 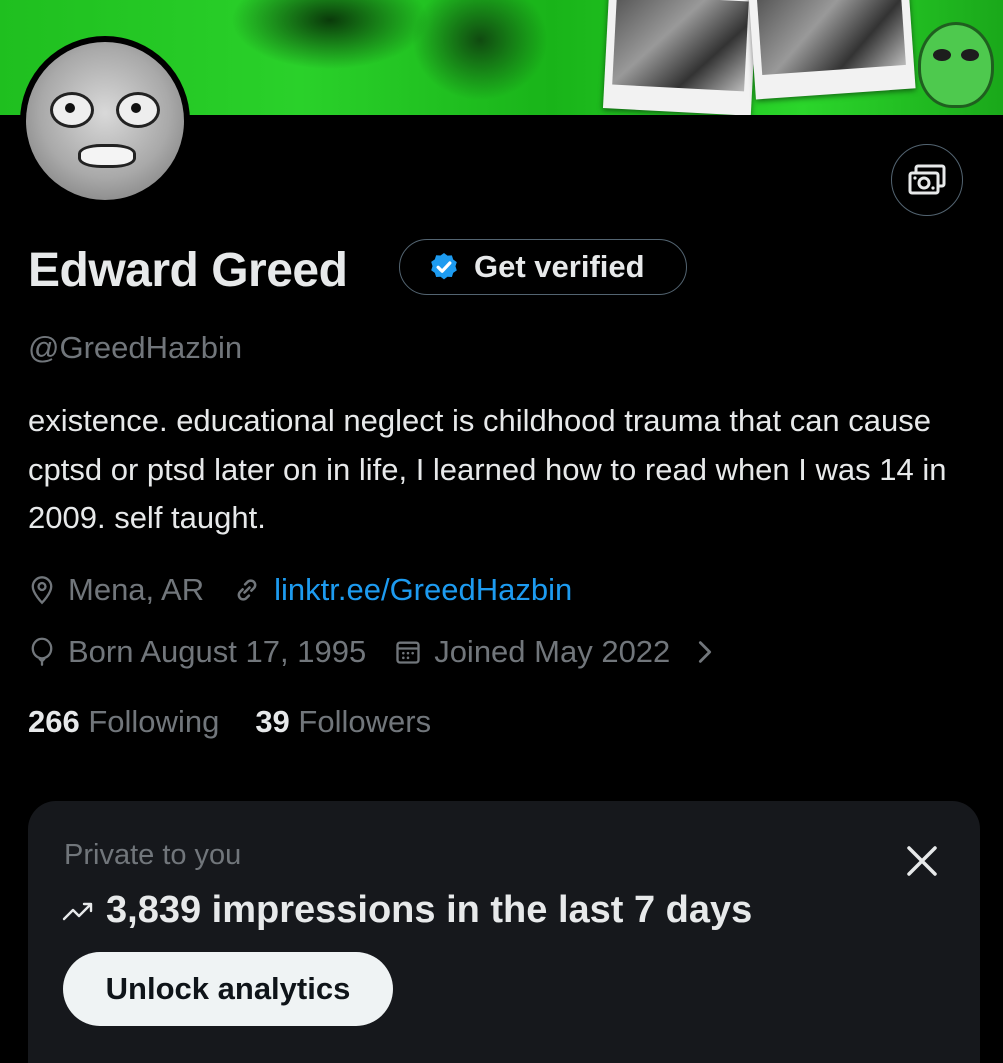 I want to click on followers-link: 39 Followers, so click(x=343, y=722).